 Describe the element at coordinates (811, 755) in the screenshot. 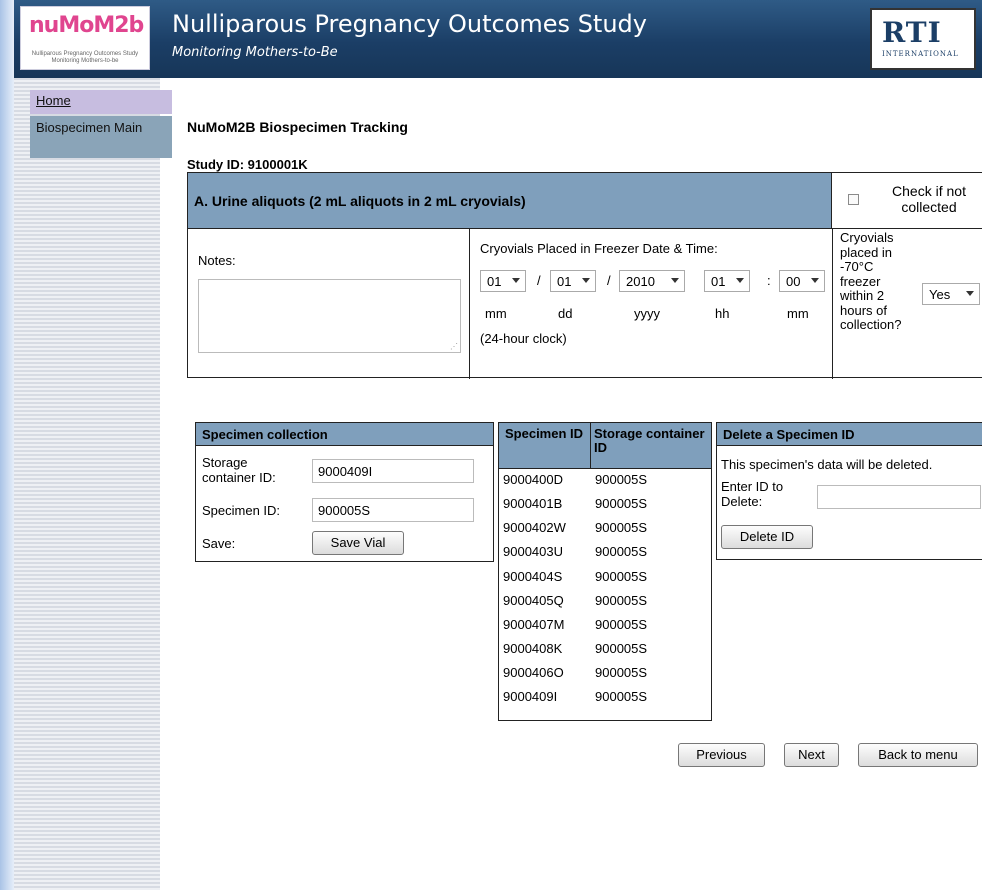

I see `next-button: Next` at that location.